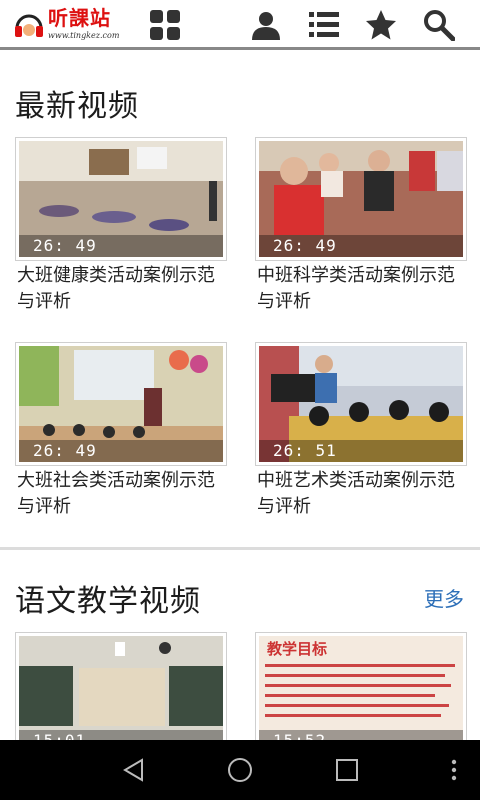 The height and width of the screenshot is (800, 480). What do you see at coordinates (305, 450) in the screenshot?
I see `video-duration: 26: 51` at bounding box center [305, 450].